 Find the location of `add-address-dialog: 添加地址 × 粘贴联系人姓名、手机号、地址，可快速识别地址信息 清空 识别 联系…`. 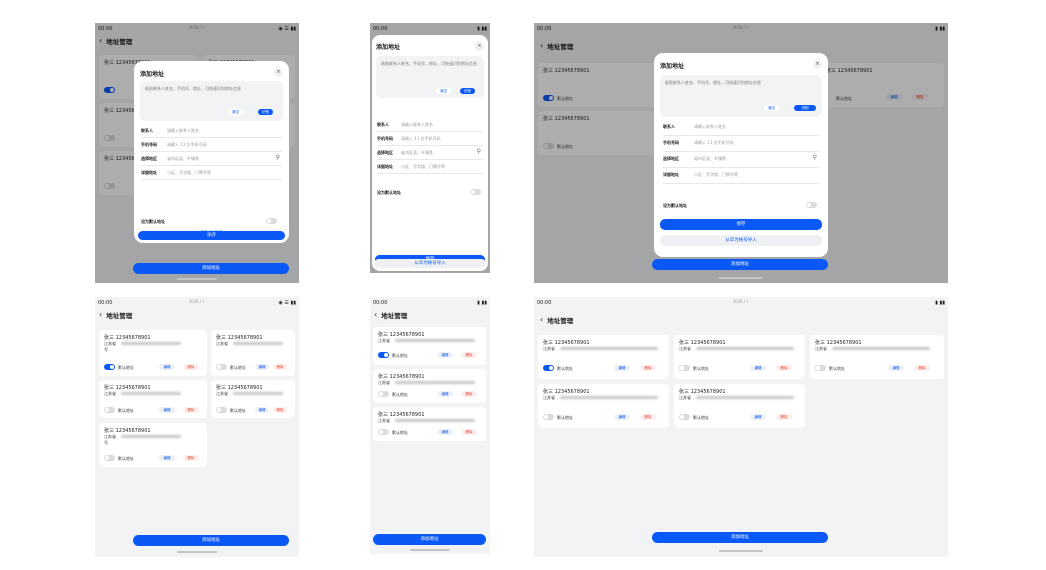

add-address-dialog: 添加地址 × 粘贴联系人姓名、手机号、地址，可快速识别地址信息 清空 识别 联系… is located at coordinates (211, 152).